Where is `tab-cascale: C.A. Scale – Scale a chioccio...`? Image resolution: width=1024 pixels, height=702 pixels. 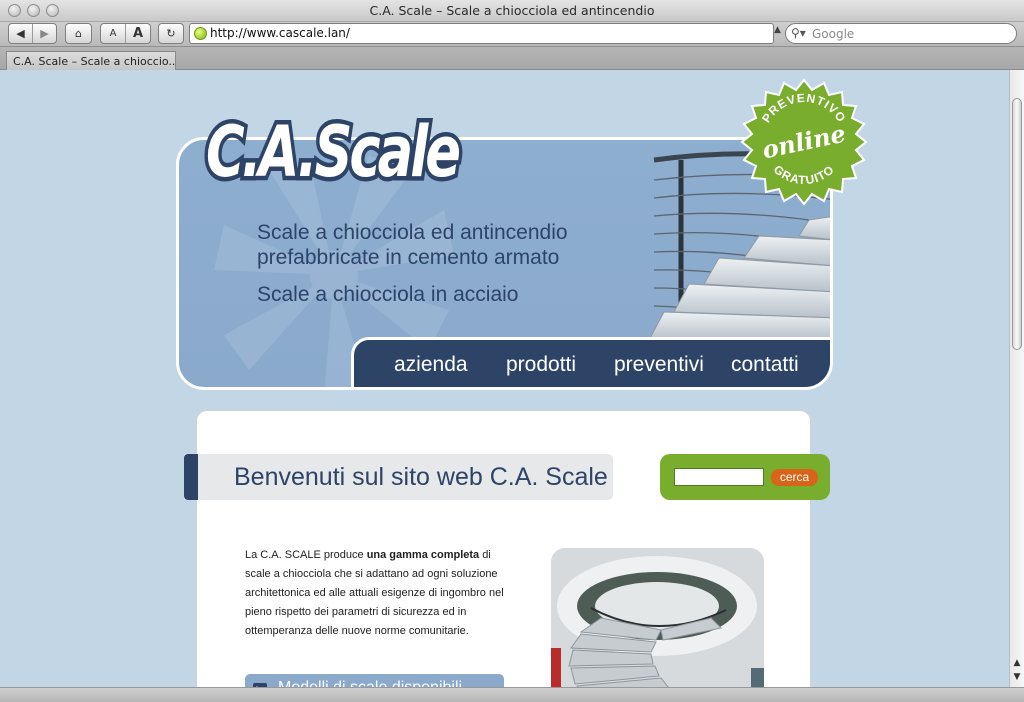
tab-cascale: C.A. Scale – Scale a chioccio... is located at coordinates (91, 60).